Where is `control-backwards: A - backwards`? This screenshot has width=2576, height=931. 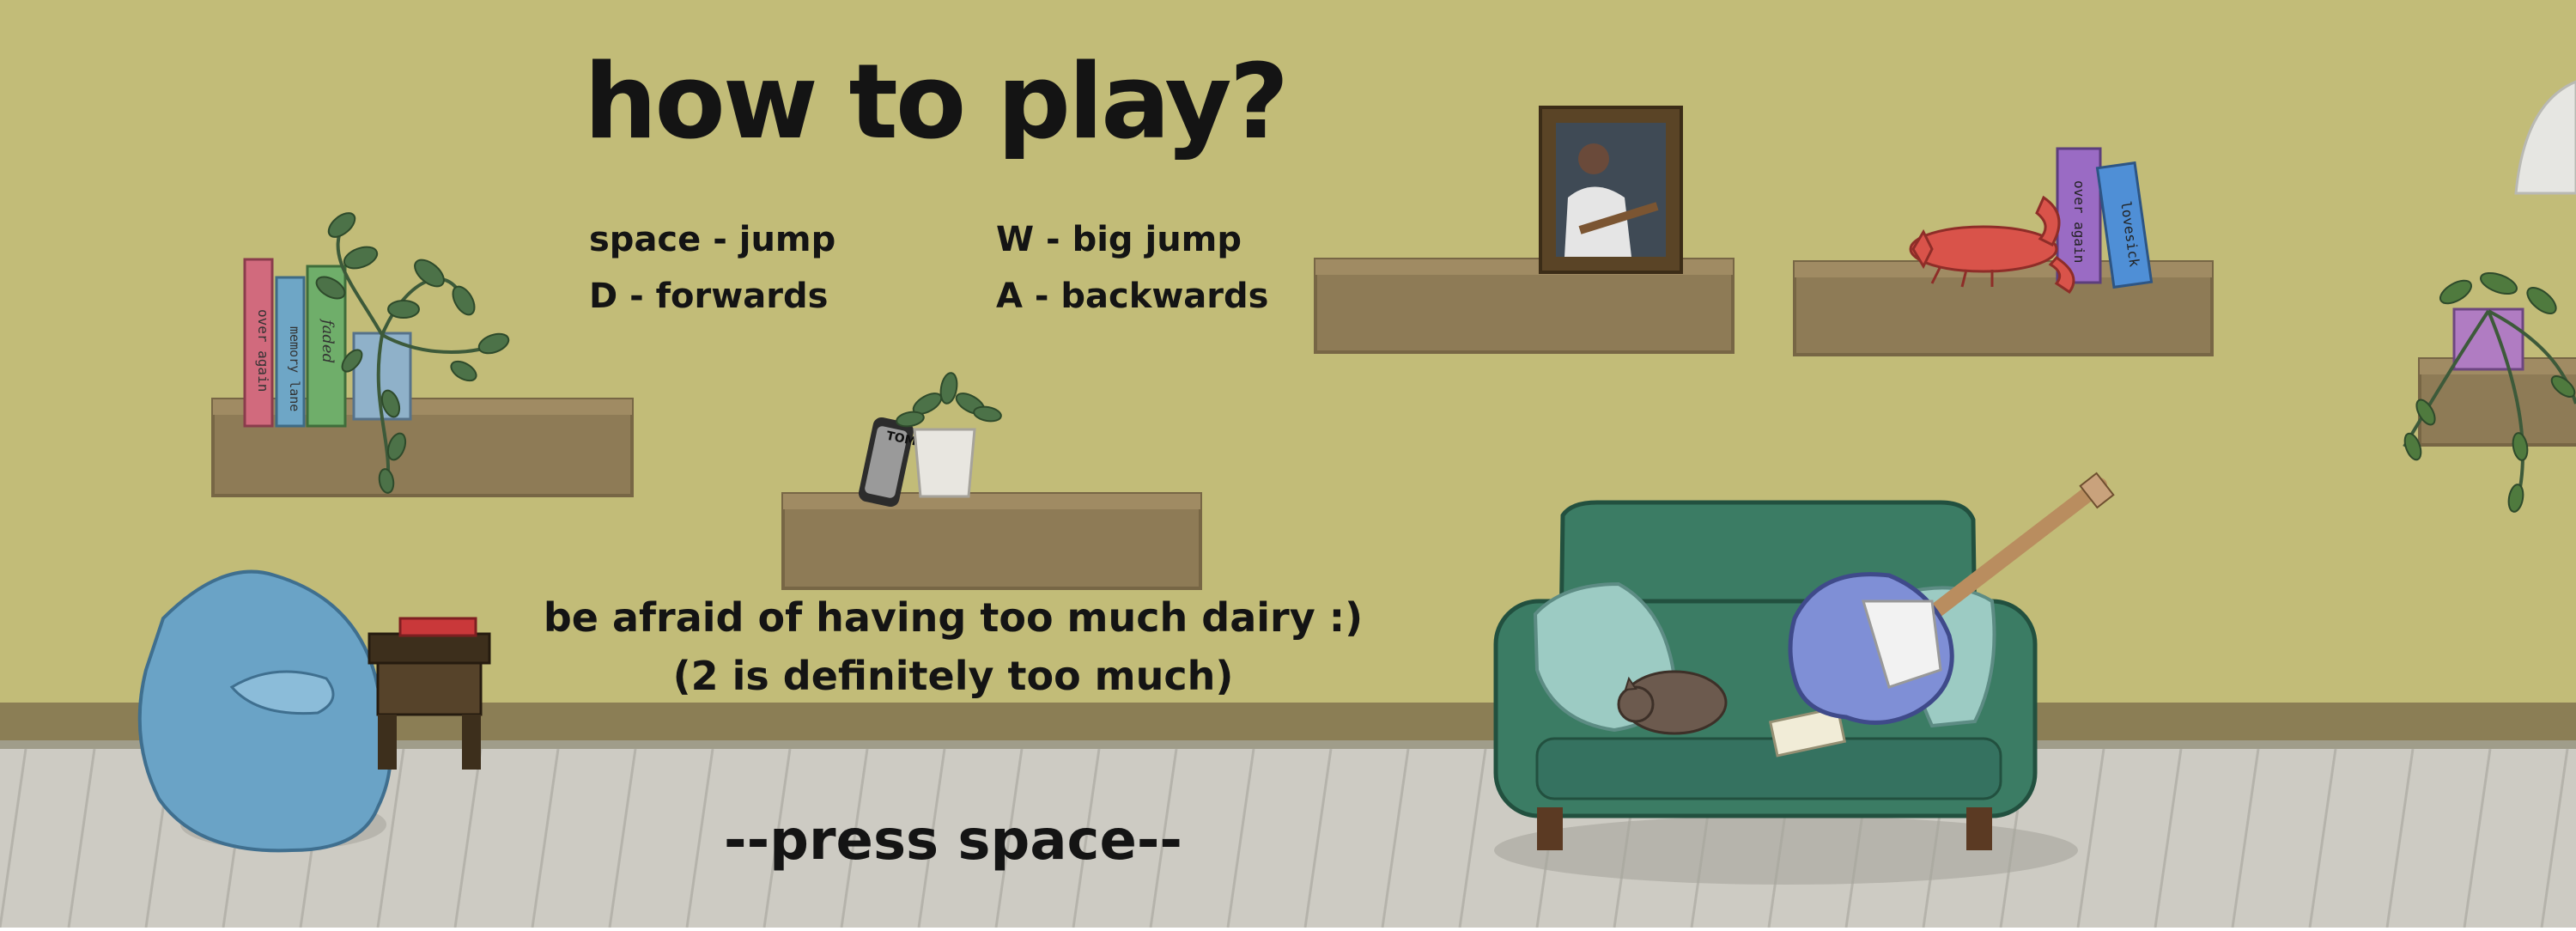 control-backwards: A - backwards is located at coordinates (1133, 296).